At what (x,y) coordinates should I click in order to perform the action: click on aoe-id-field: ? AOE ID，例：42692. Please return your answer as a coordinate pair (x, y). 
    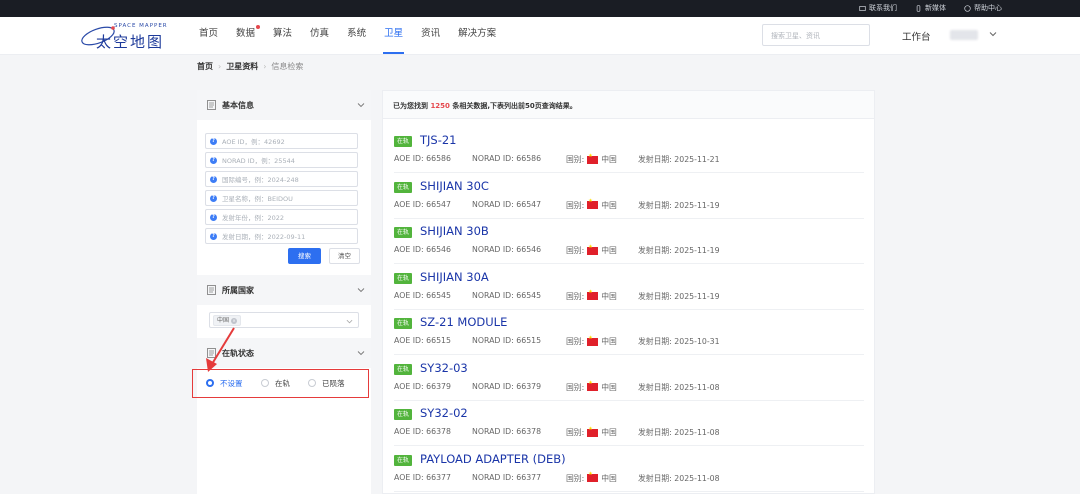
    Looking at the image, I should click on (281, 141).